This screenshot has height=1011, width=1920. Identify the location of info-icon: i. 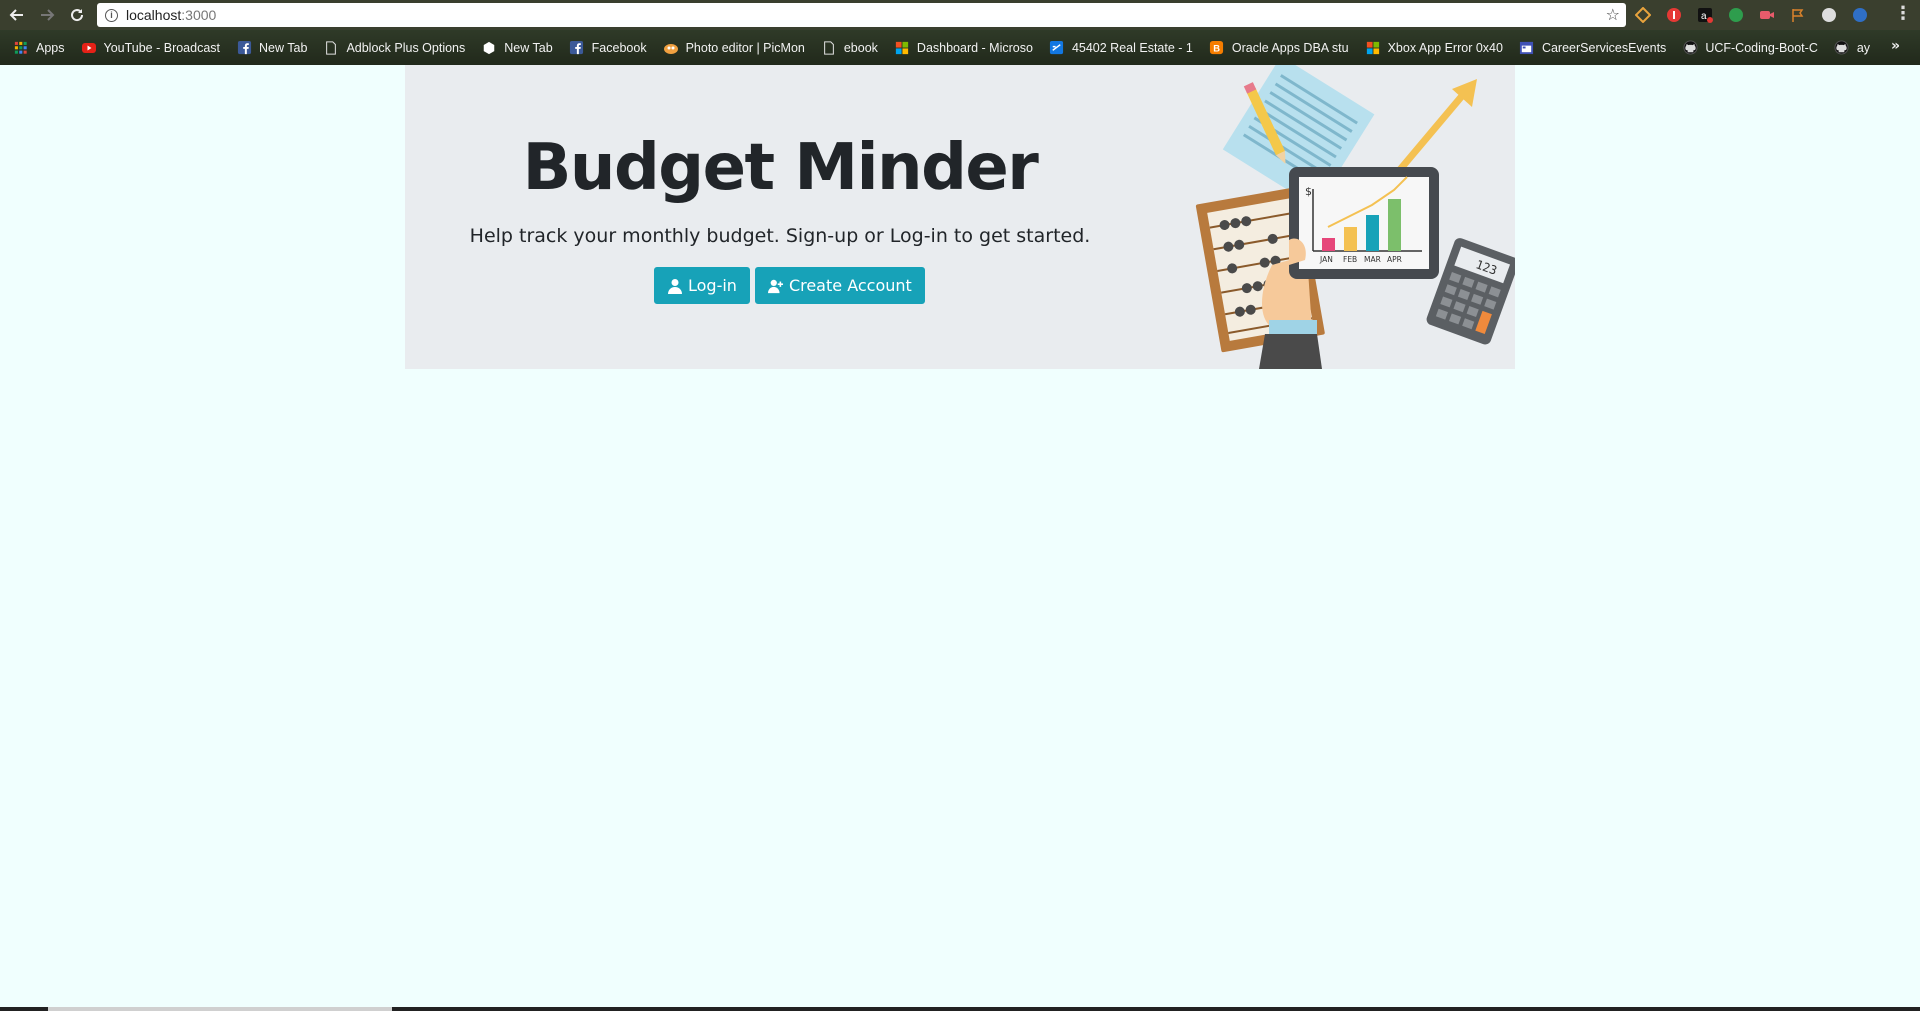
(111, 15).